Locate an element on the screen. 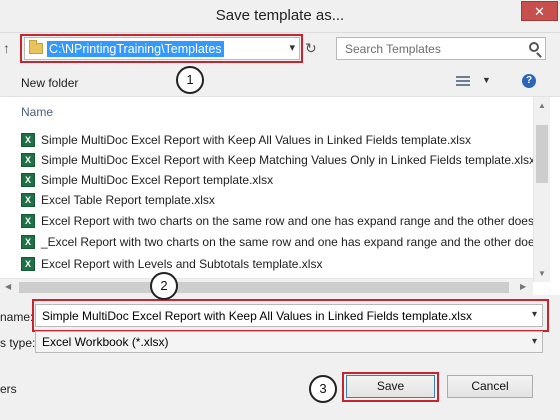  title-bar: Save template as... ✕ is located at coordinates (280, 16).